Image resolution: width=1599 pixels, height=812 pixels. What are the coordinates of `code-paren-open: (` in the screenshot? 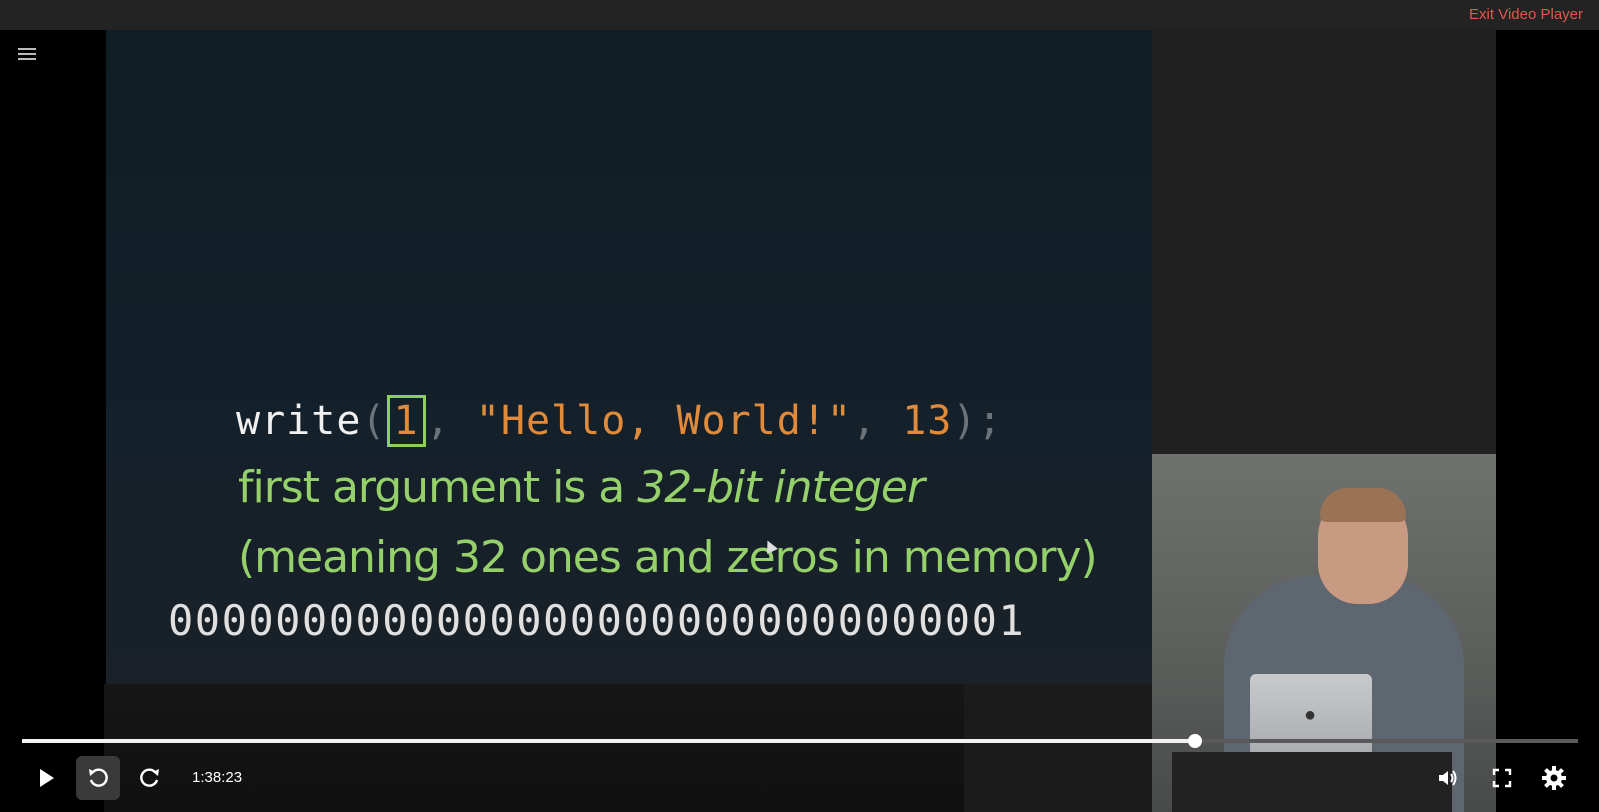 It's located at (374, 421).